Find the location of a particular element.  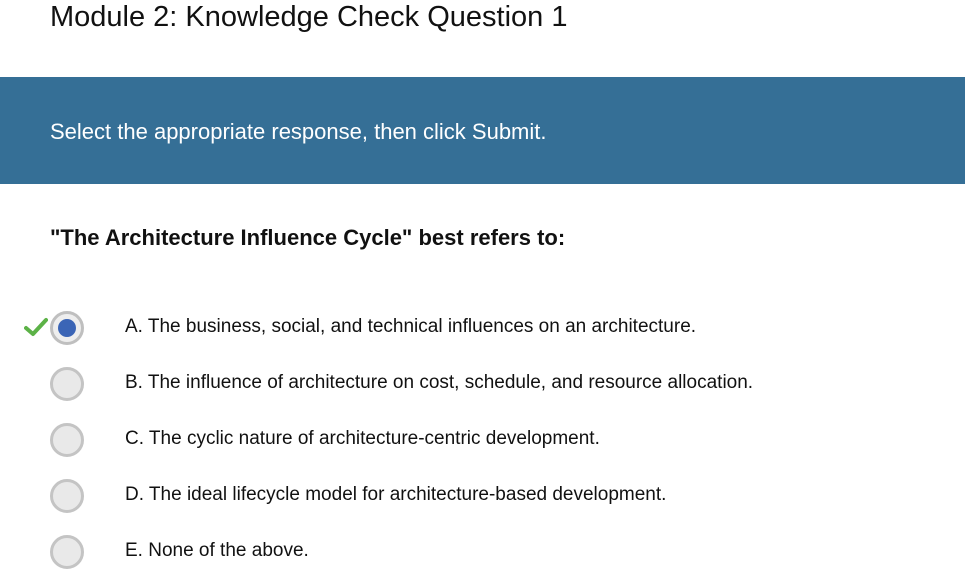

page-title: Module 2: Knowledge Check Question 1 is located at coordinates (309, 17).